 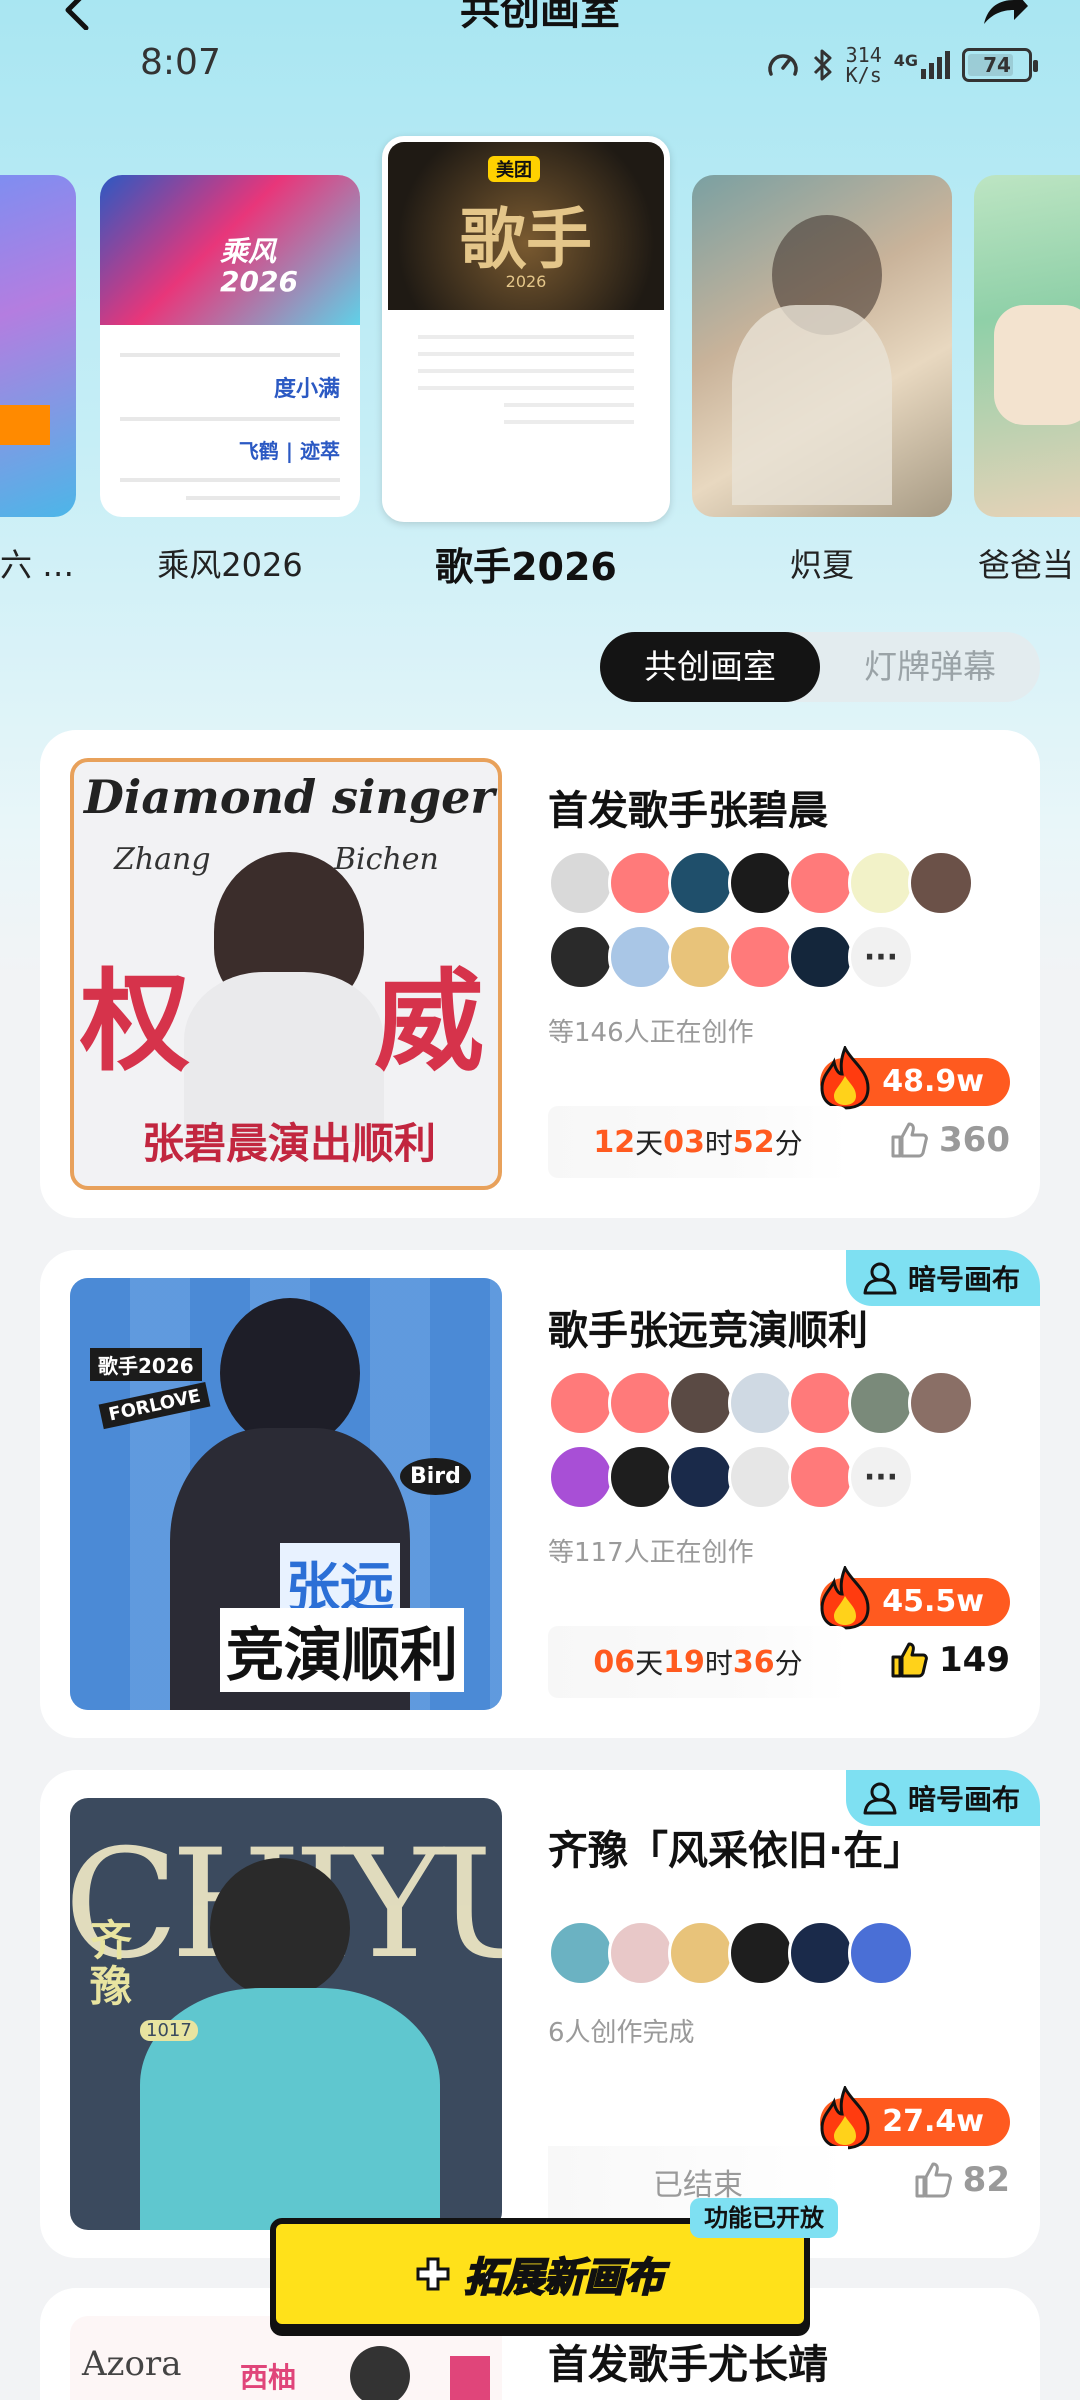 I want to click on show-card-chixia, so click(x=822, y=346).